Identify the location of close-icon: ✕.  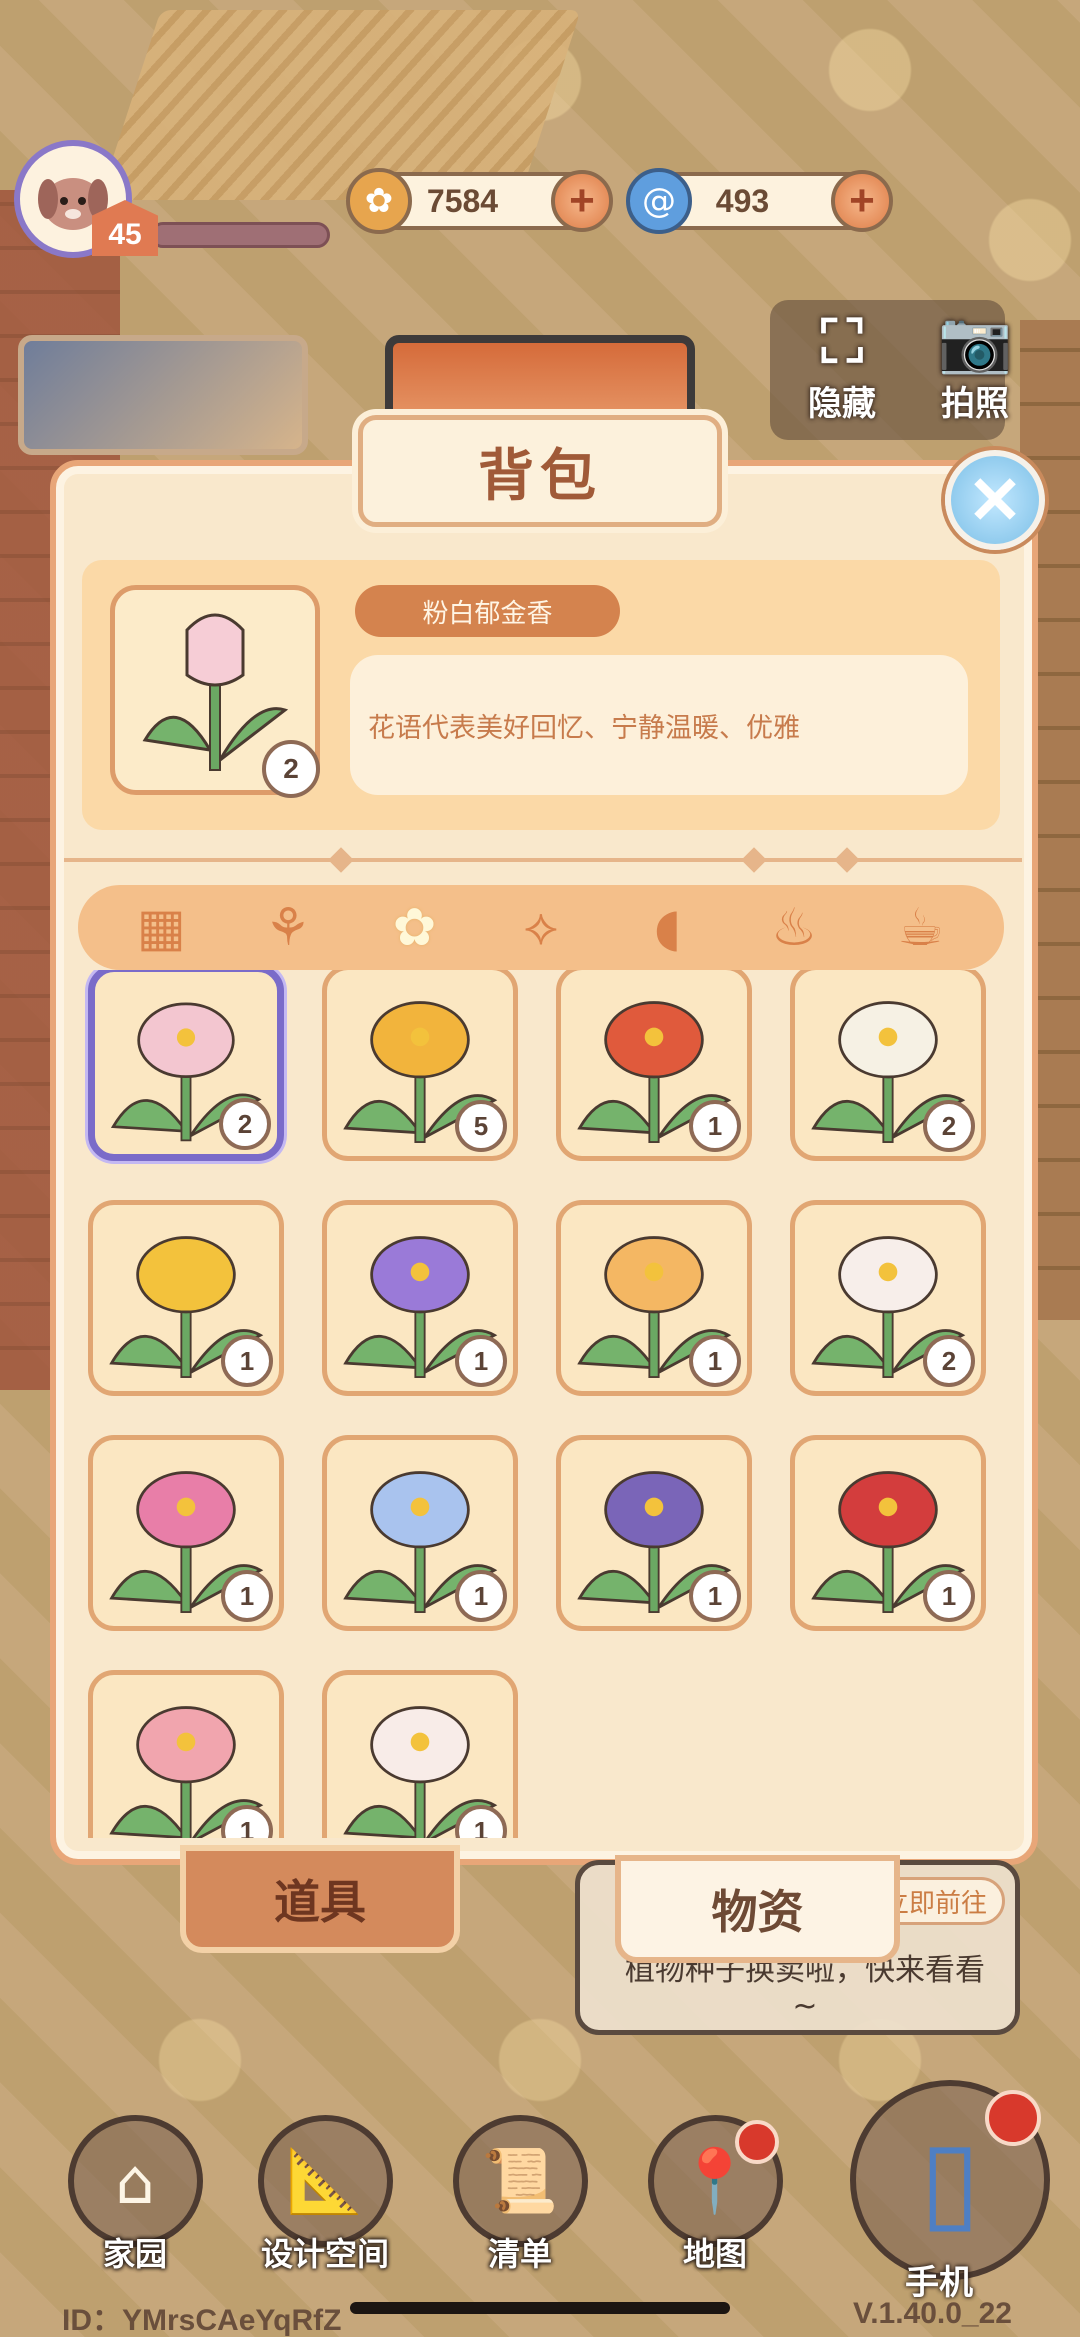
(995, 499).